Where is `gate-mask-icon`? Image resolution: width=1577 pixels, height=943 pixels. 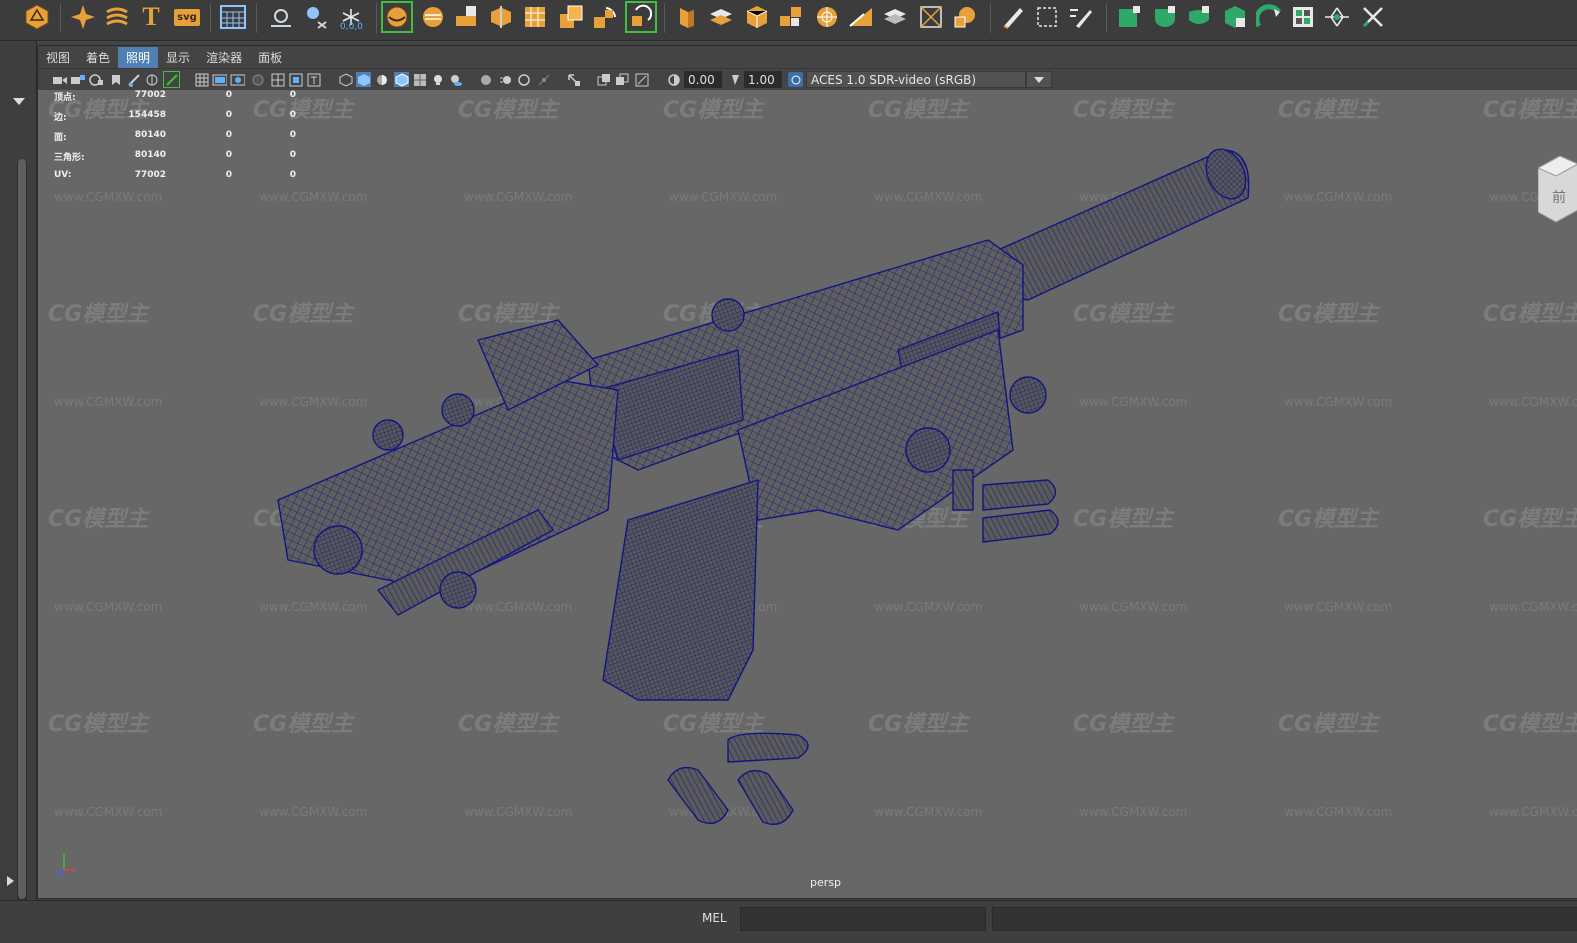 gate-mask-icon is located at coordinates (257, 79).